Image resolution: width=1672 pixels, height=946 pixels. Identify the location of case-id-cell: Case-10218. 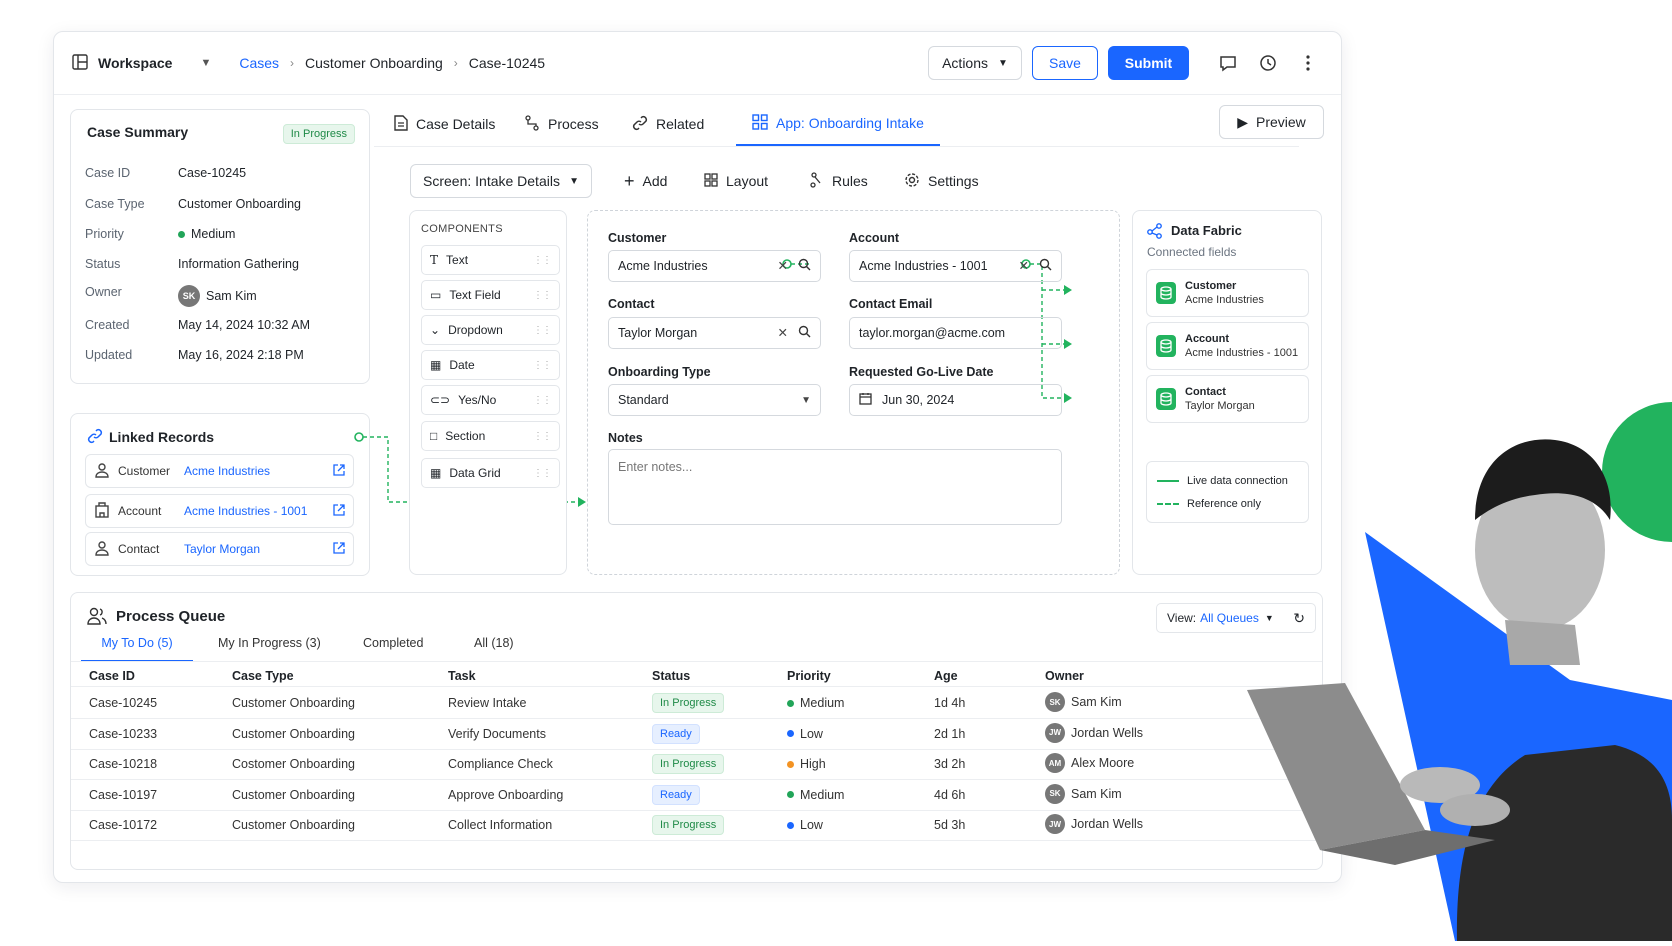
(123, 764).